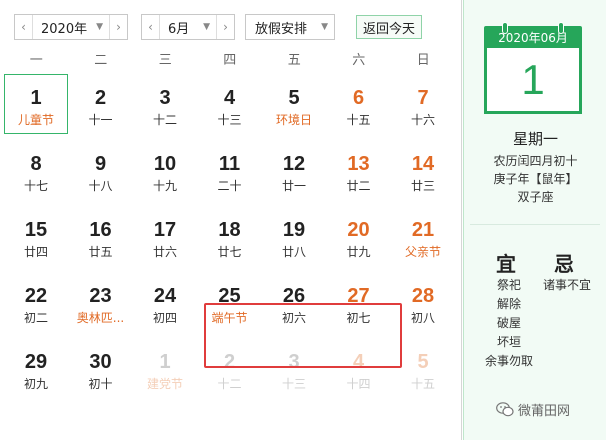 This screenshot has height=440, width=606. Describe the element at coordinates (293, 120) in the screenshot. I see `festival-label: 环境日` at that location.